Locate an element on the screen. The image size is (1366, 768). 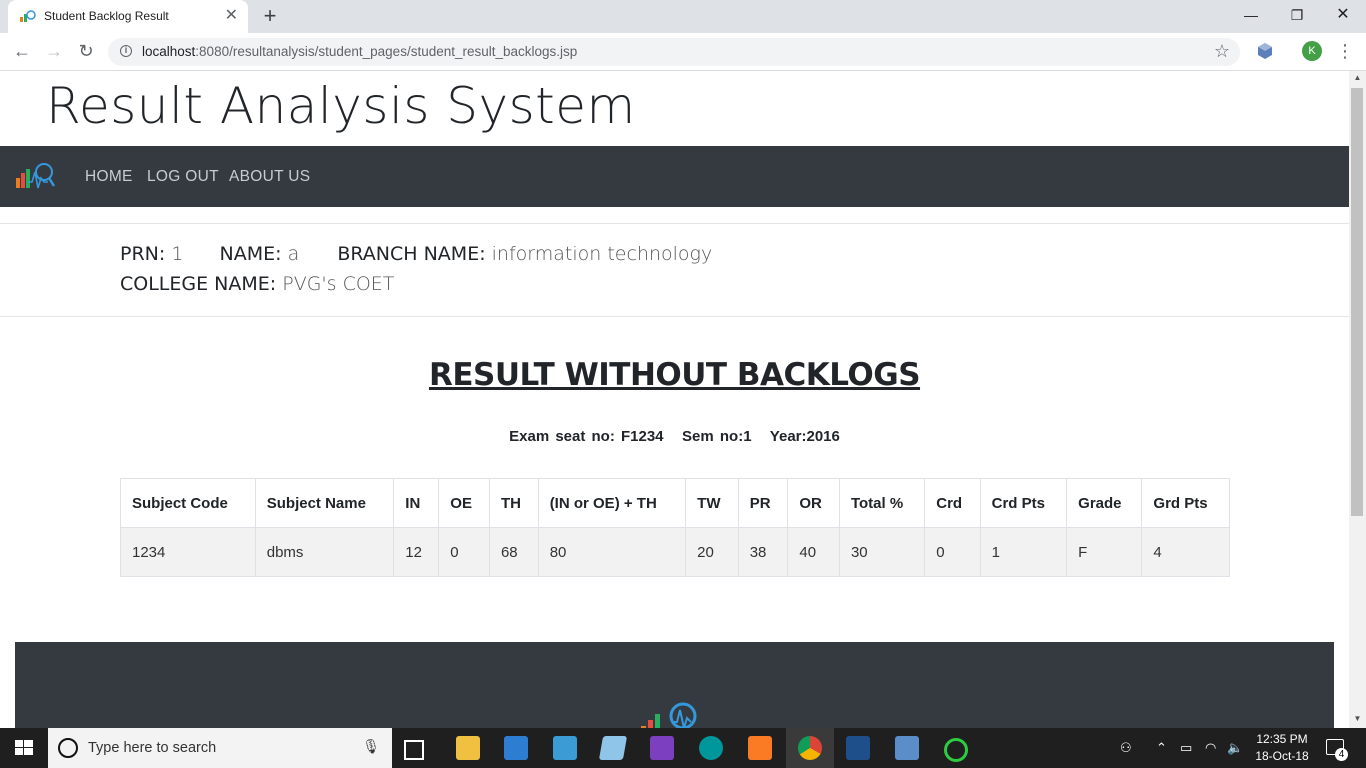
column-header: PR is located at coordinates (763, 503).